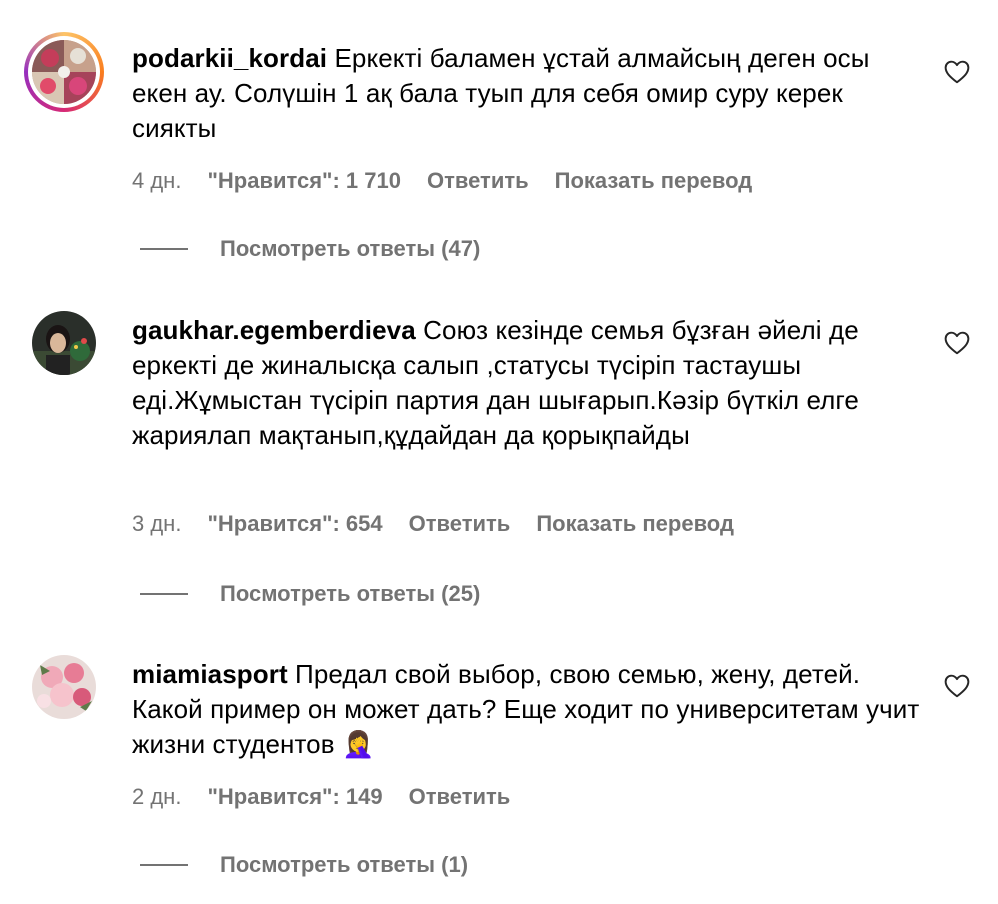 The image size is (998, 904). Describe the element at coordinates (210, 674) in the screenshot. I see `username-link: miamiasport` at that location.